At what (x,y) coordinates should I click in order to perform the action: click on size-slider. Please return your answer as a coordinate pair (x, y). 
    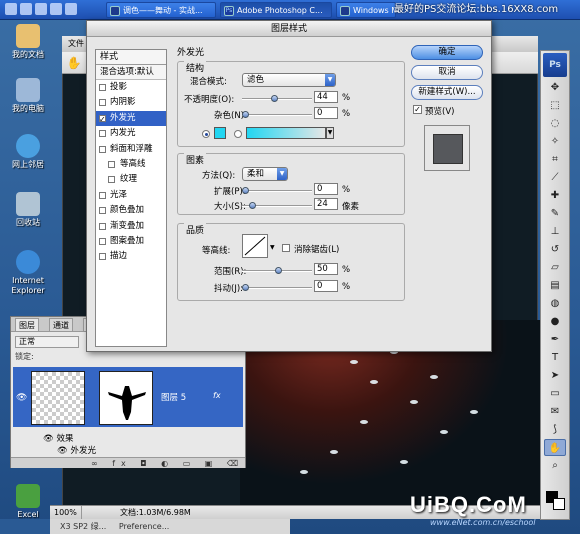
    Looking at the image, I should click on (277, 205).